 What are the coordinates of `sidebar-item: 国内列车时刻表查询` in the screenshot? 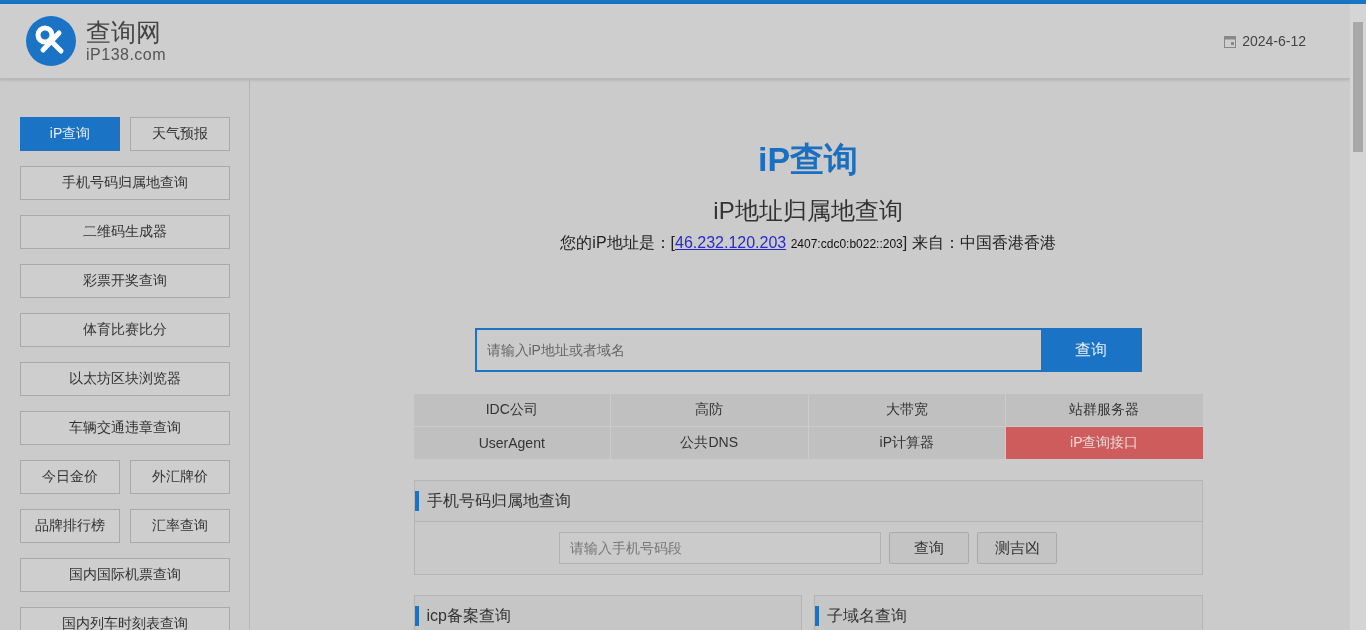 It's located at (125, 618).